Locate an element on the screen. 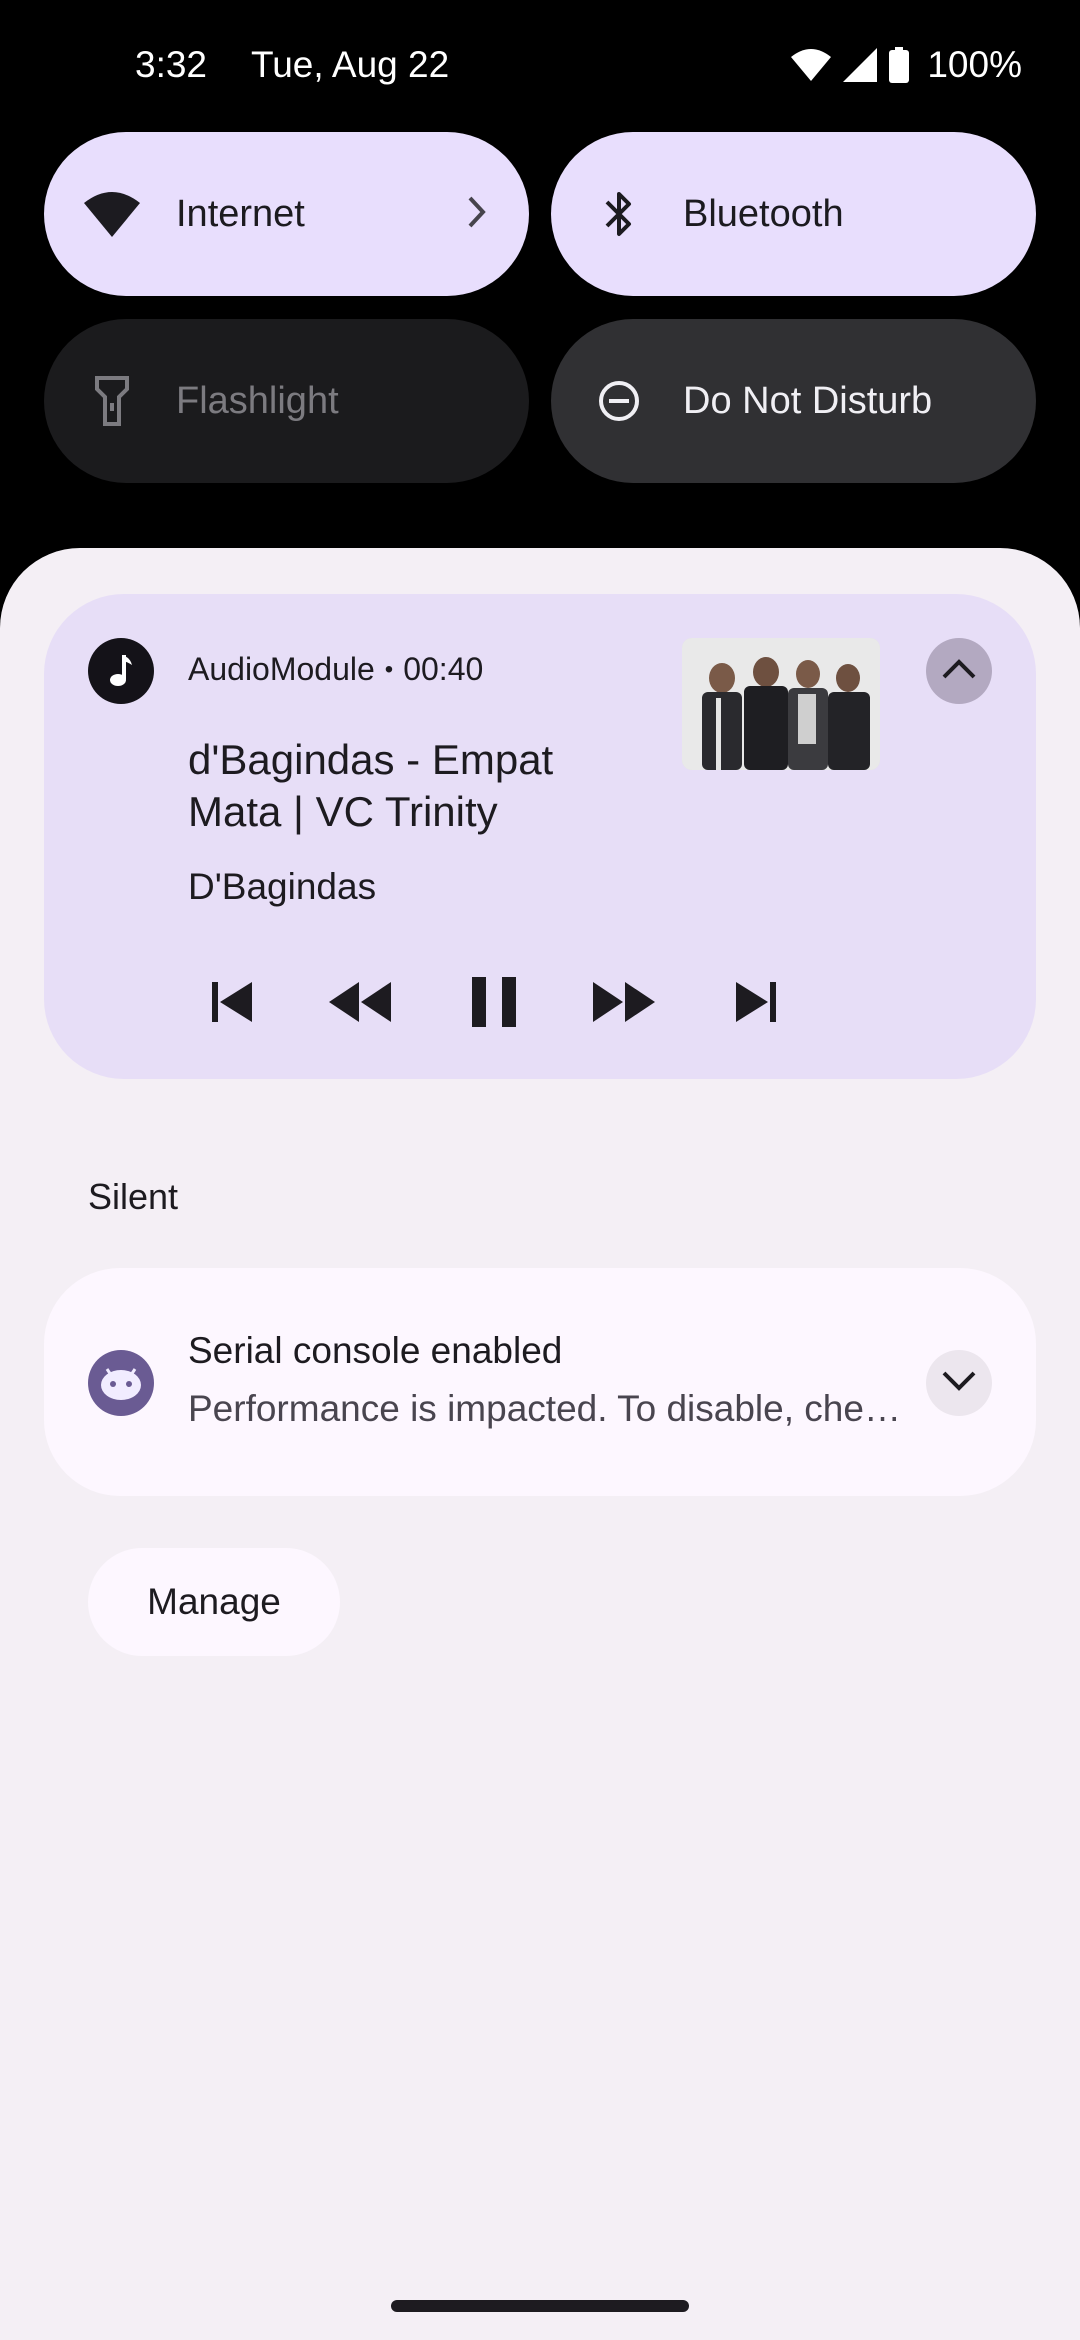  skip-previous-icon is located at coordinates (232, 1004).